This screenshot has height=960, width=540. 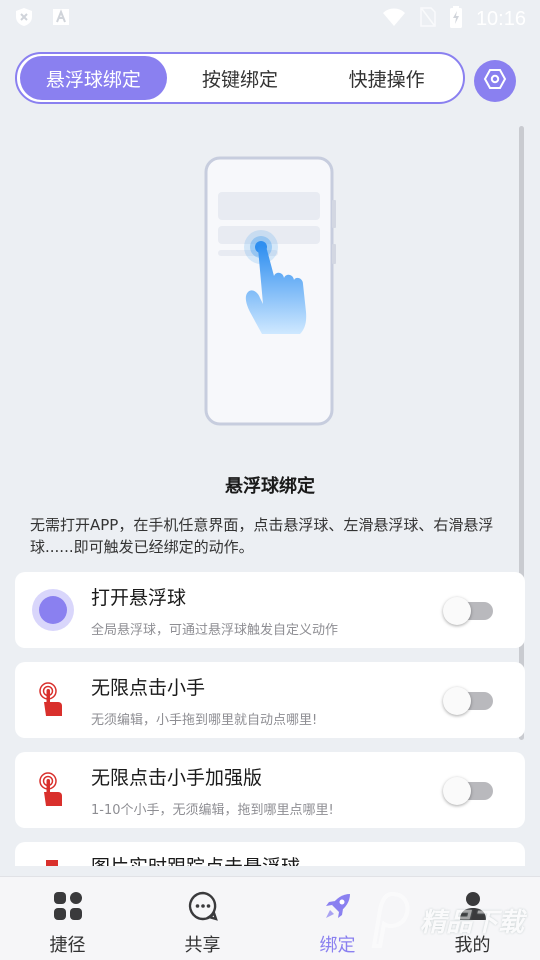 I want to click on binding-tabs: 悬浮球绑定 按键绑定 快捷操作, so click(x=240, y=78).